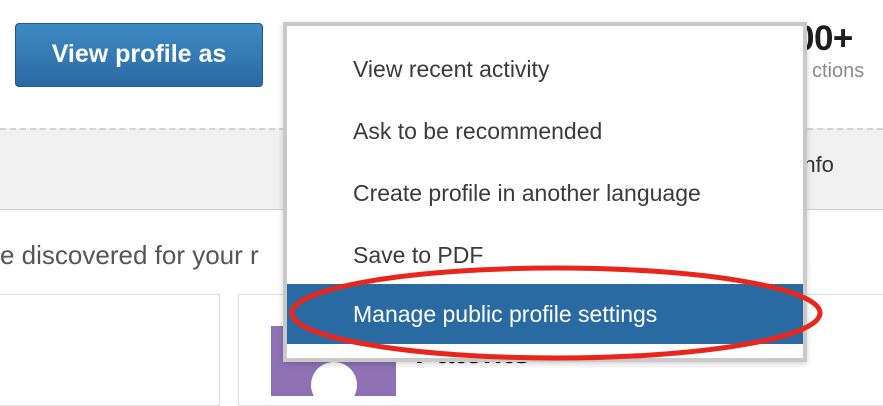  I want to click on view-profile-as-button: View profile as, so click(139, 55).